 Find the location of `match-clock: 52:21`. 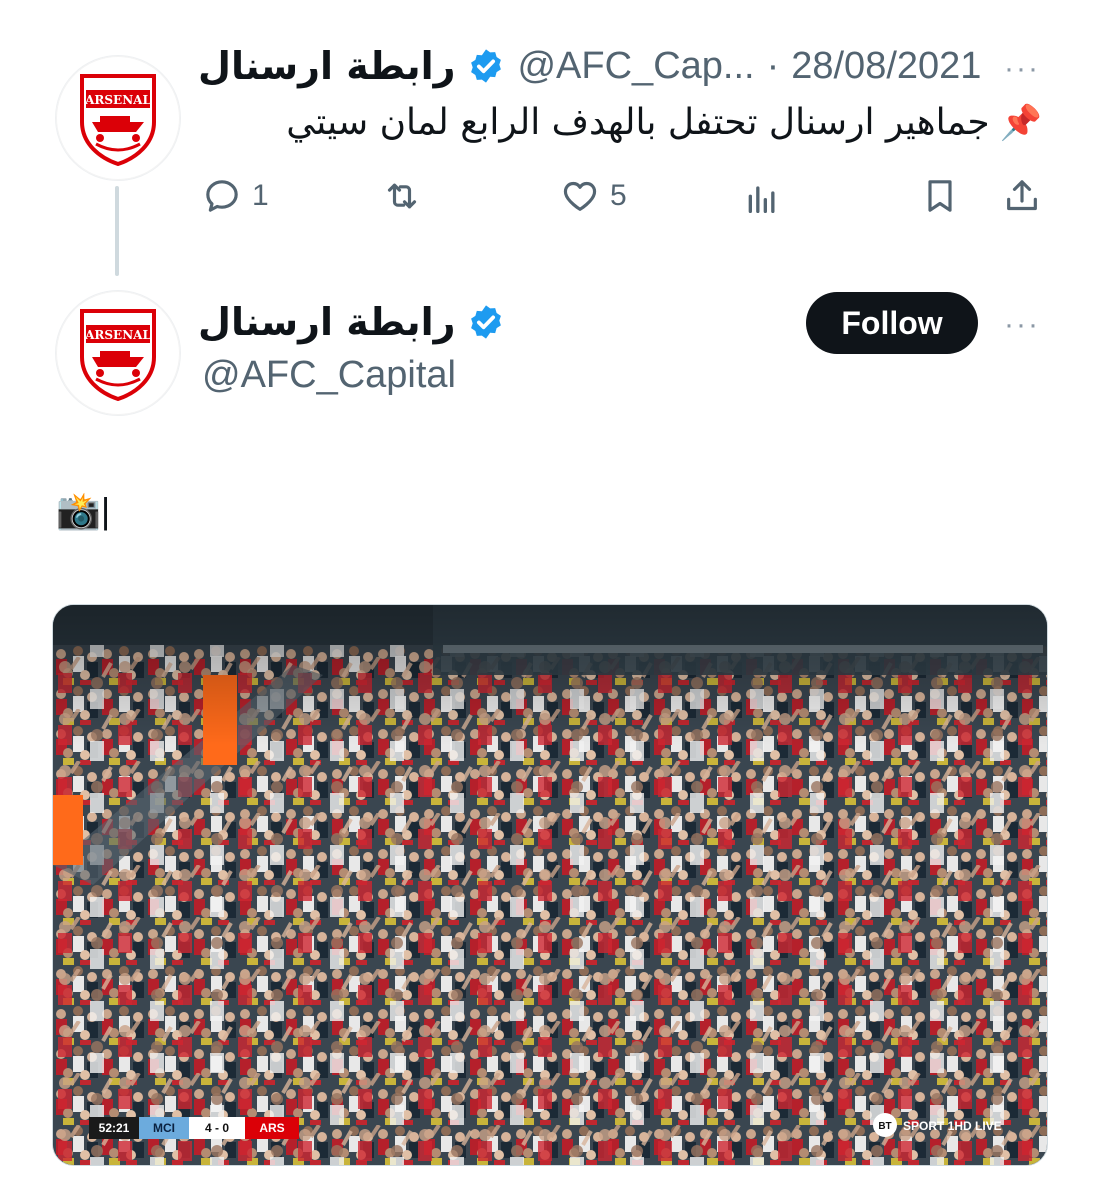

match-clock: 52:21 is located at coordinates (114, 1128).